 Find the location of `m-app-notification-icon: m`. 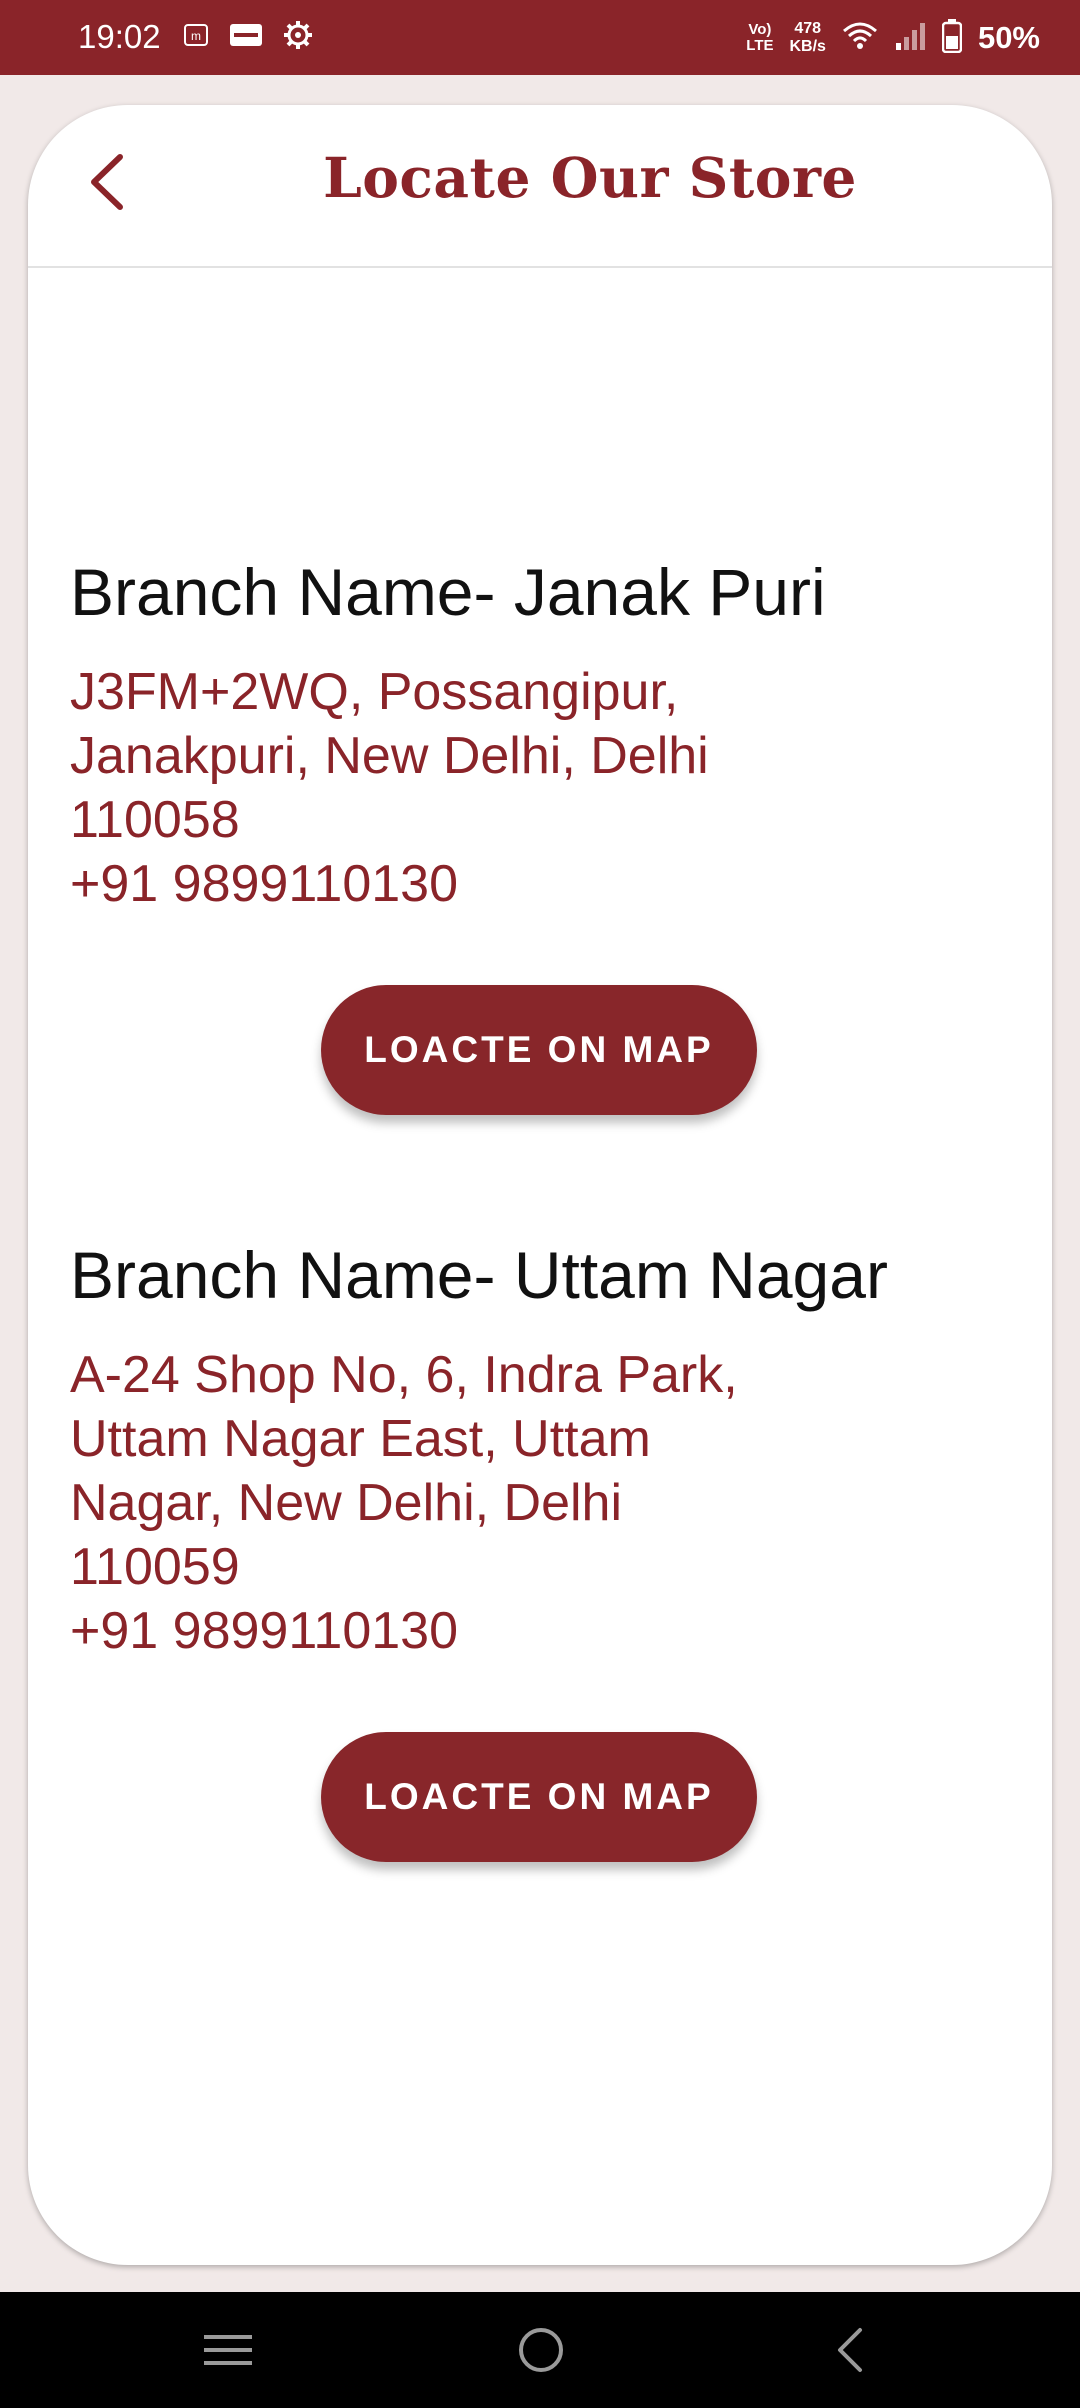

m-app-notification-icon: m is located at coordinates (196, 37).